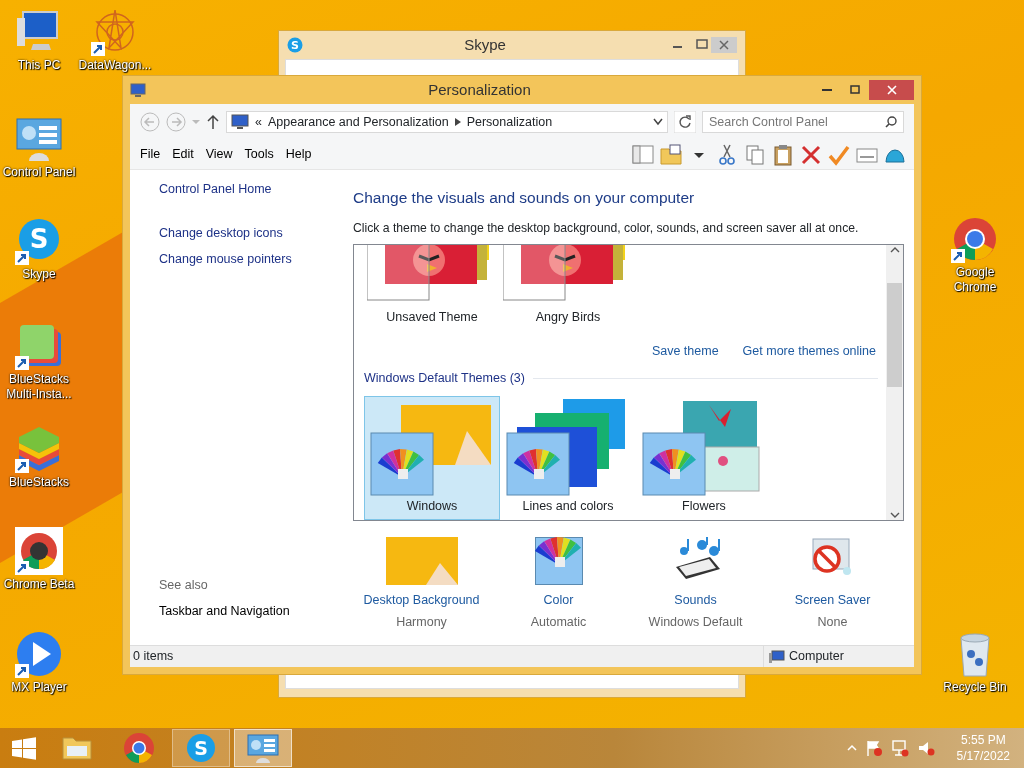 The width and height of the screenshot is (1024, 768). I want to click on close-icon, so click(891, 90).